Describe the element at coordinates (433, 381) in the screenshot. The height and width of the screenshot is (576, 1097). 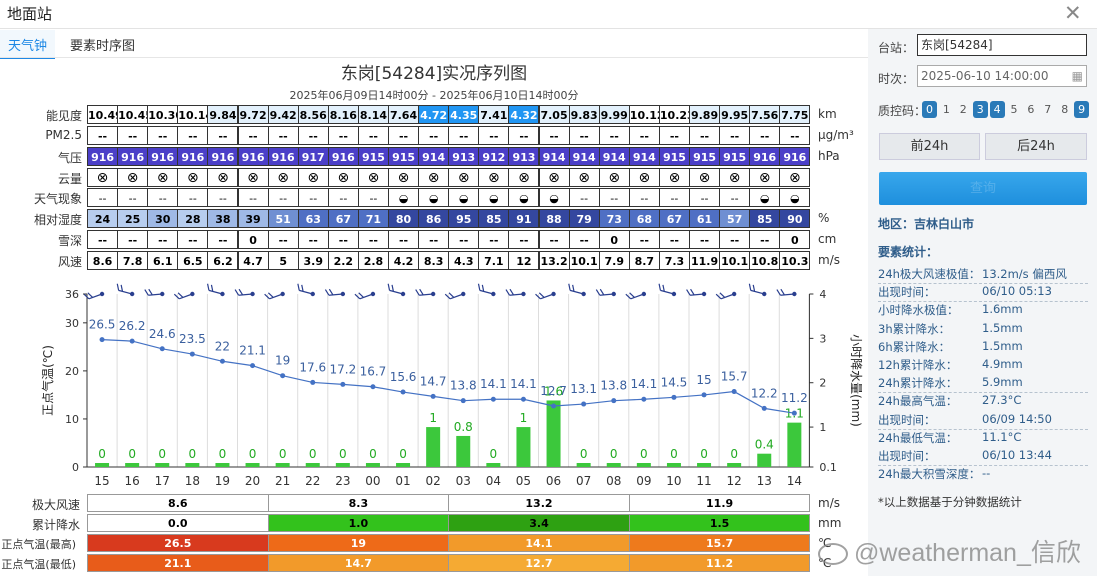
I see `temperature-label: 14.7` at that location.